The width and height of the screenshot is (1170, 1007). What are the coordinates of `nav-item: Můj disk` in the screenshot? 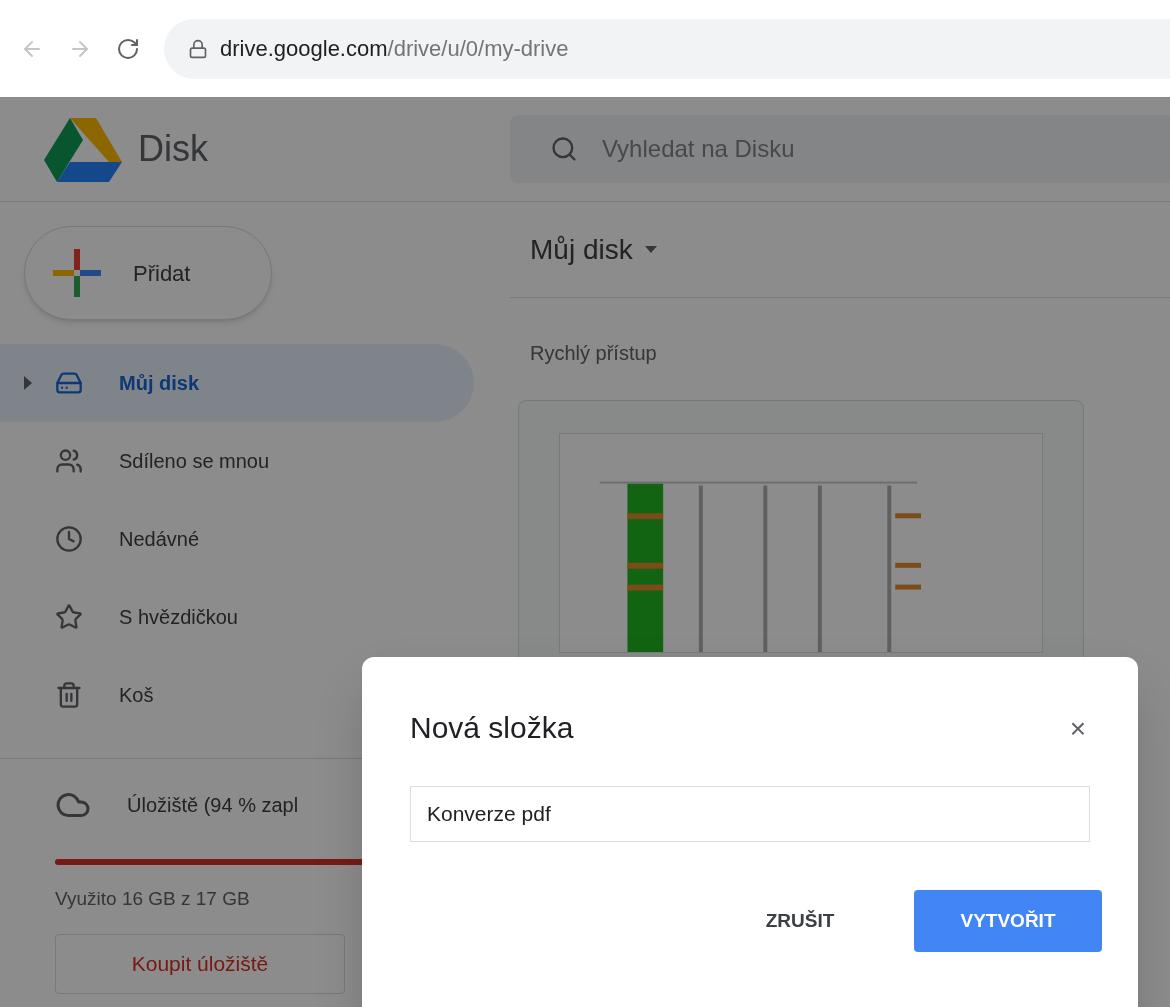 It's located at (237, 383).